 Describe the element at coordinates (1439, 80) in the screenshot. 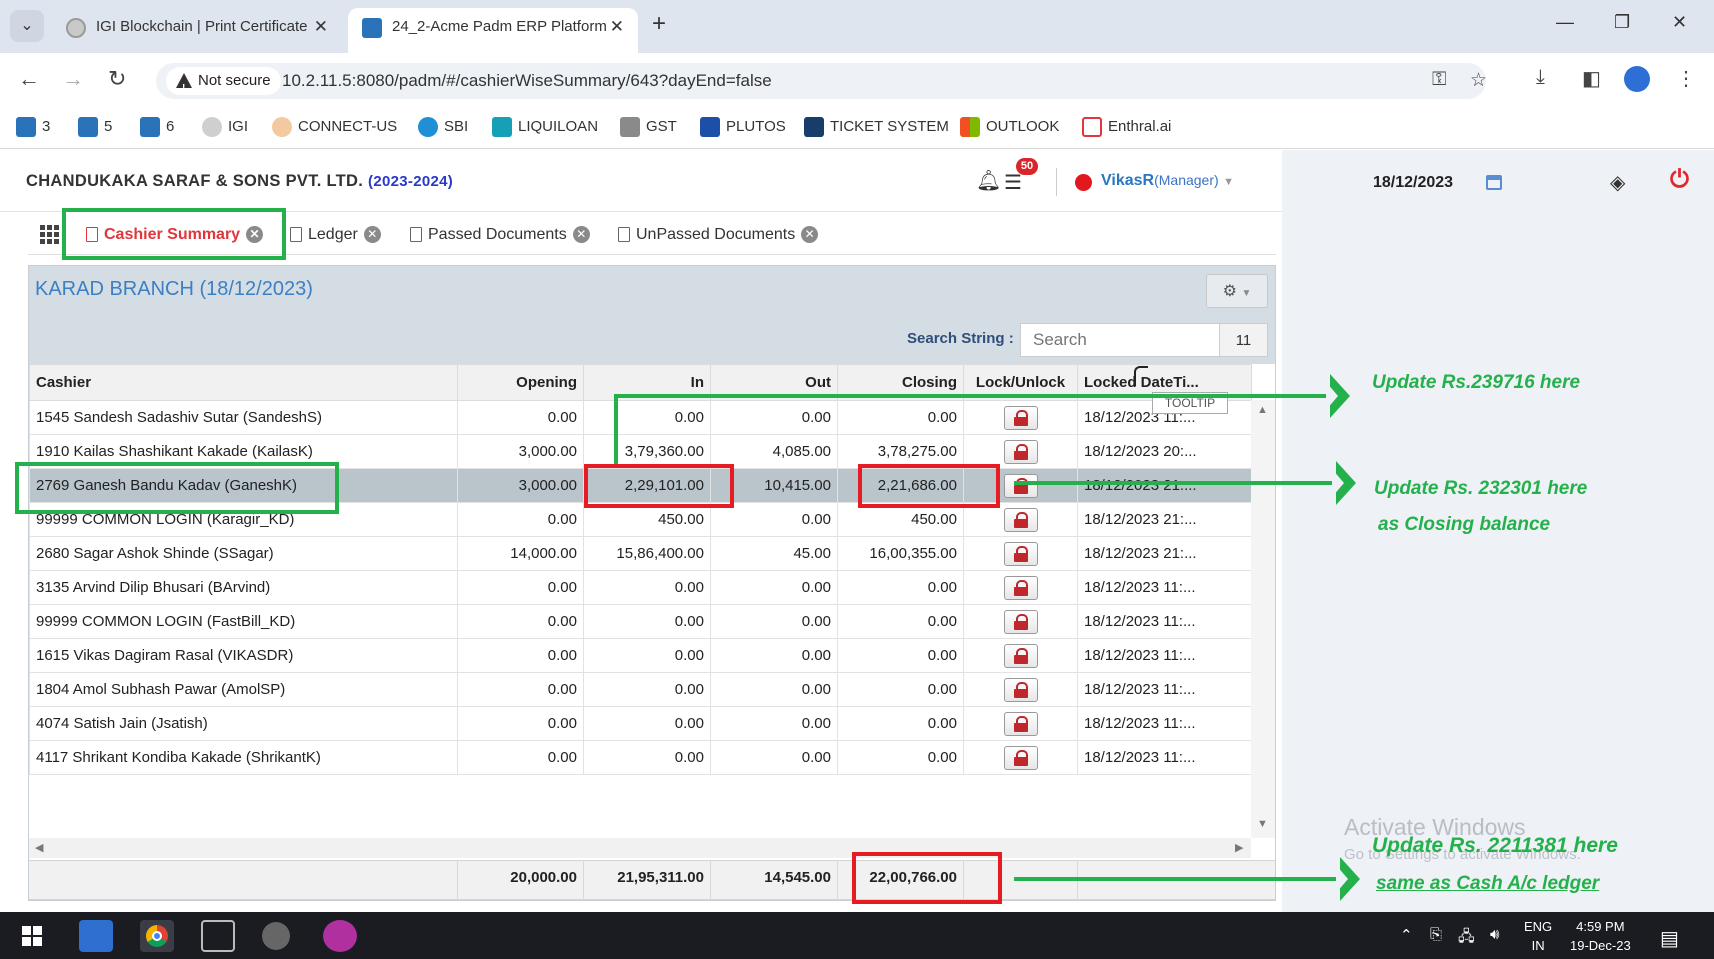

I see `password-key-icon: ⚿` at that location.